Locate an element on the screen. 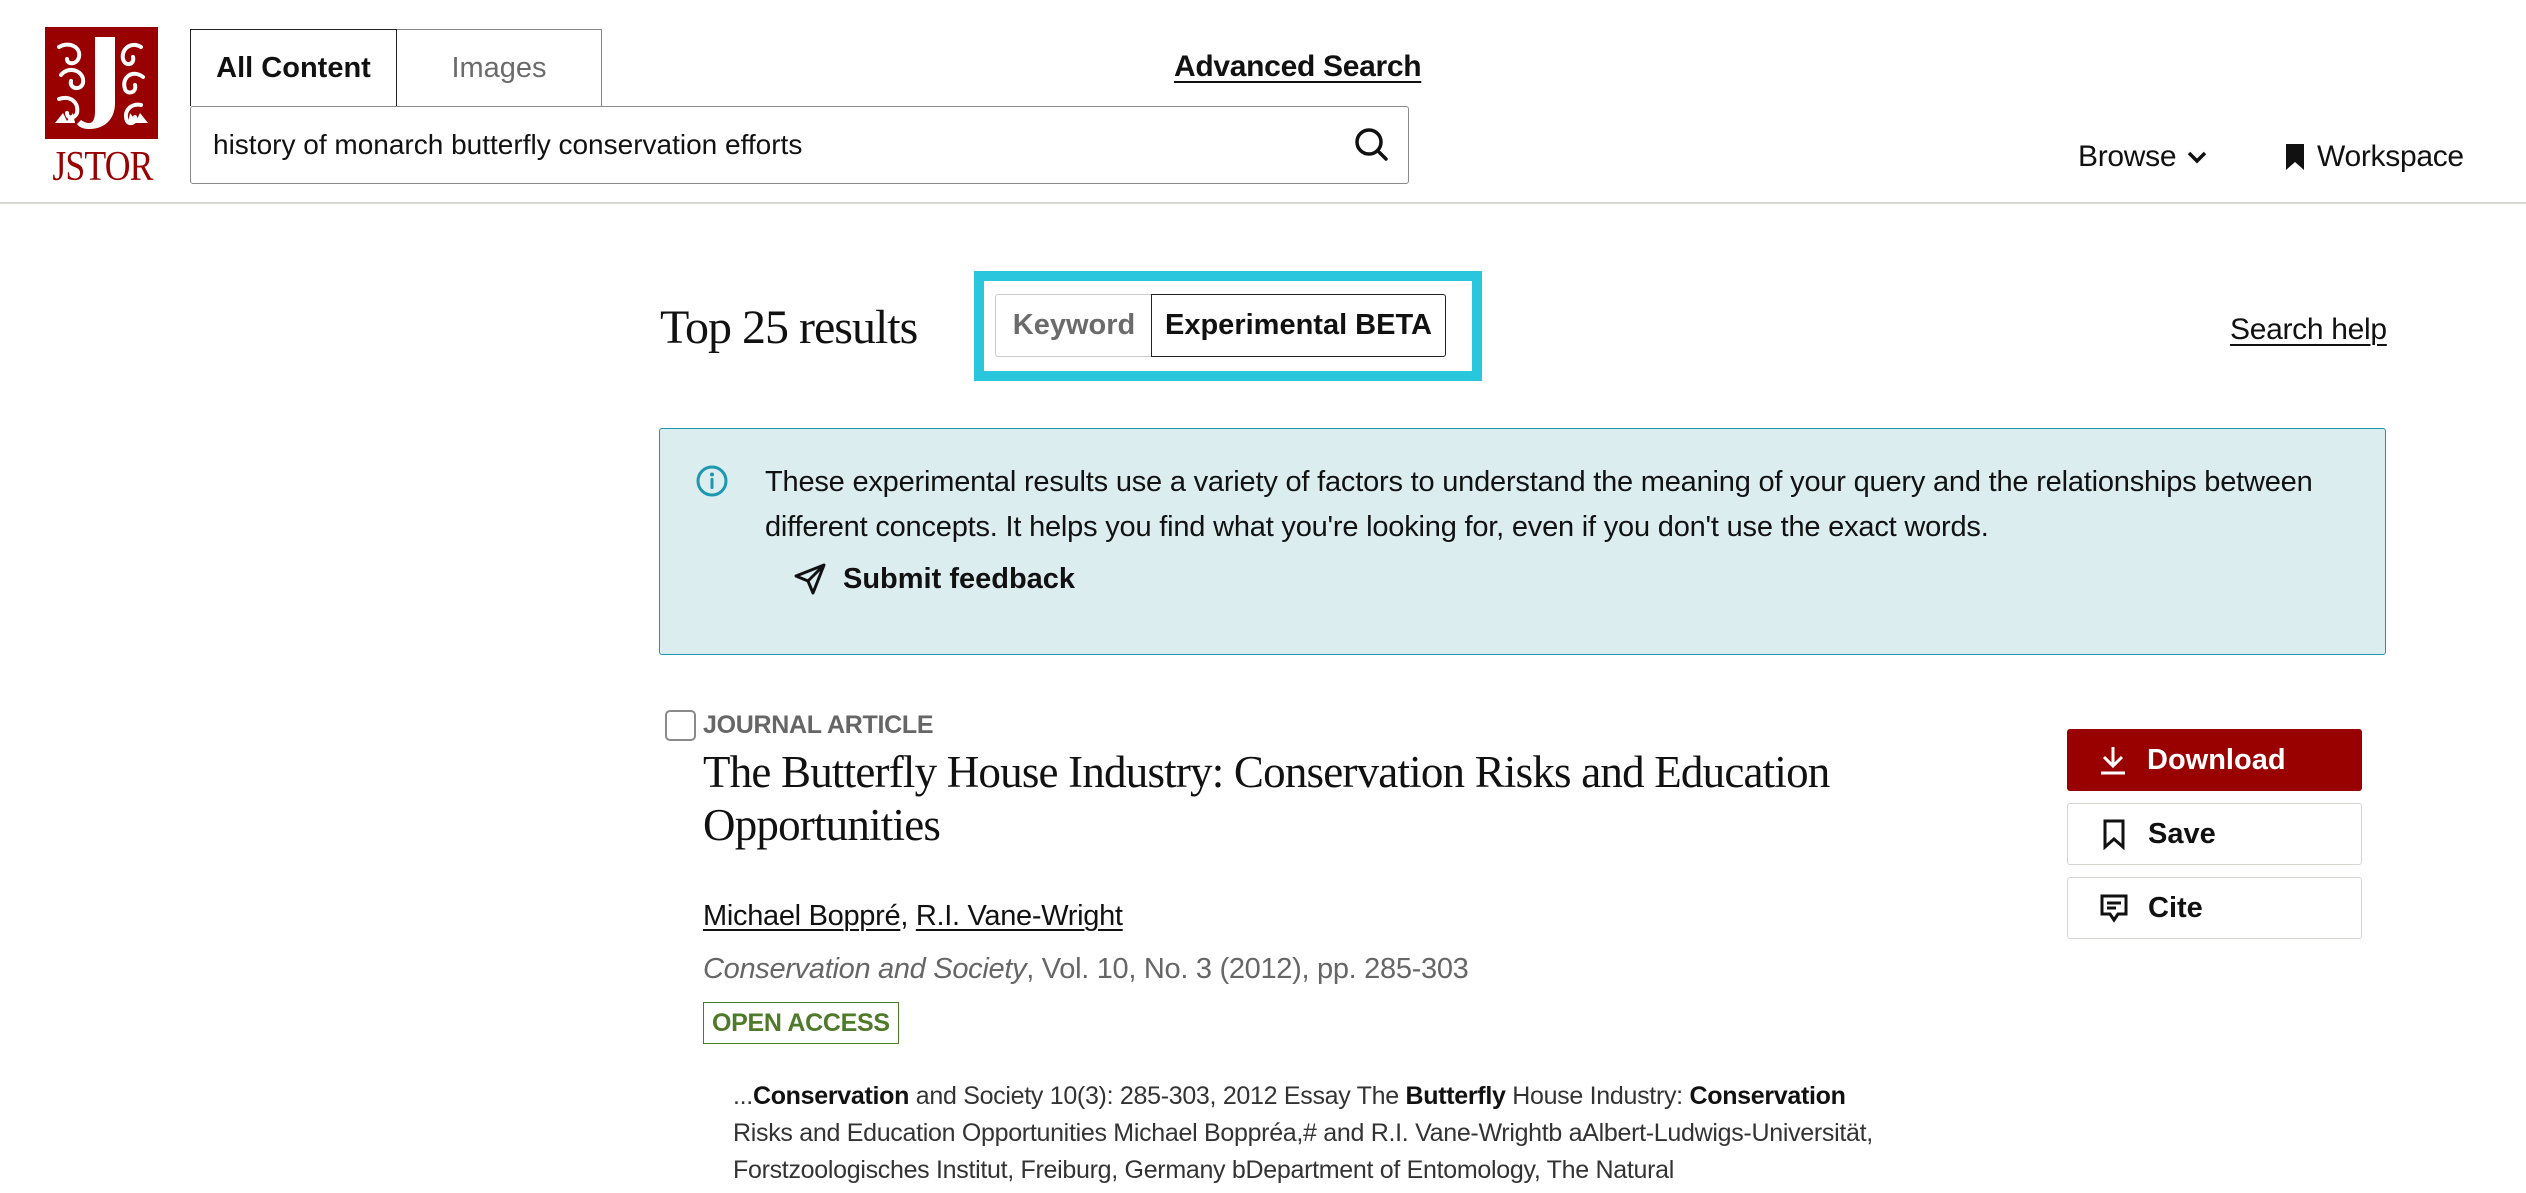  journal-name: Conservation and Society is located at coordinates (865, 969).